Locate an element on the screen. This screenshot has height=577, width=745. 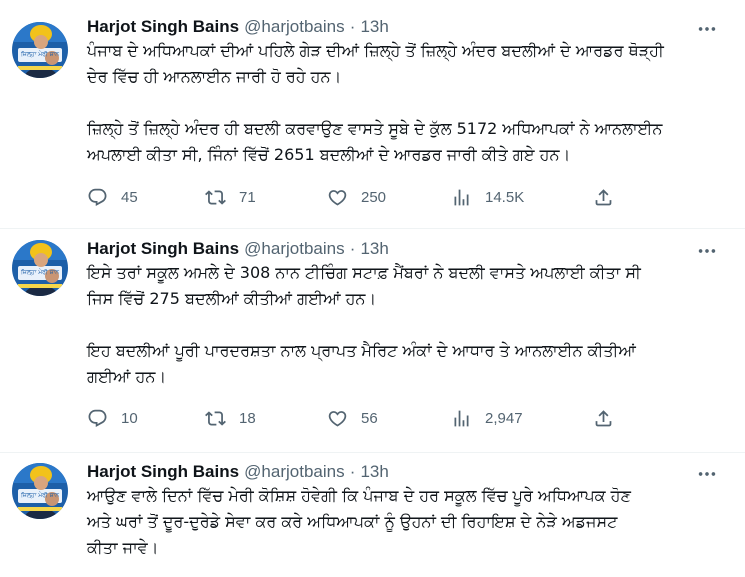
retweet-button: 71 is located at coordinates (230, 197).